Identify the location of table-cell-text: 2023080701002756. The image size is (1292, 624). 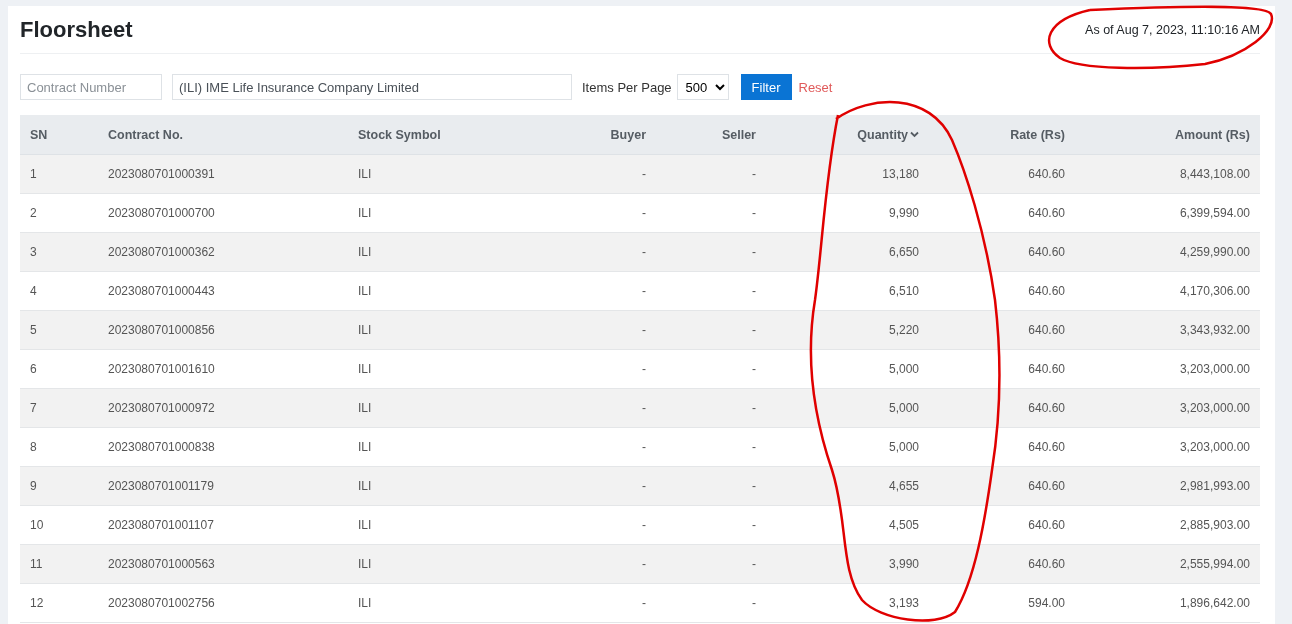
(161, 603).